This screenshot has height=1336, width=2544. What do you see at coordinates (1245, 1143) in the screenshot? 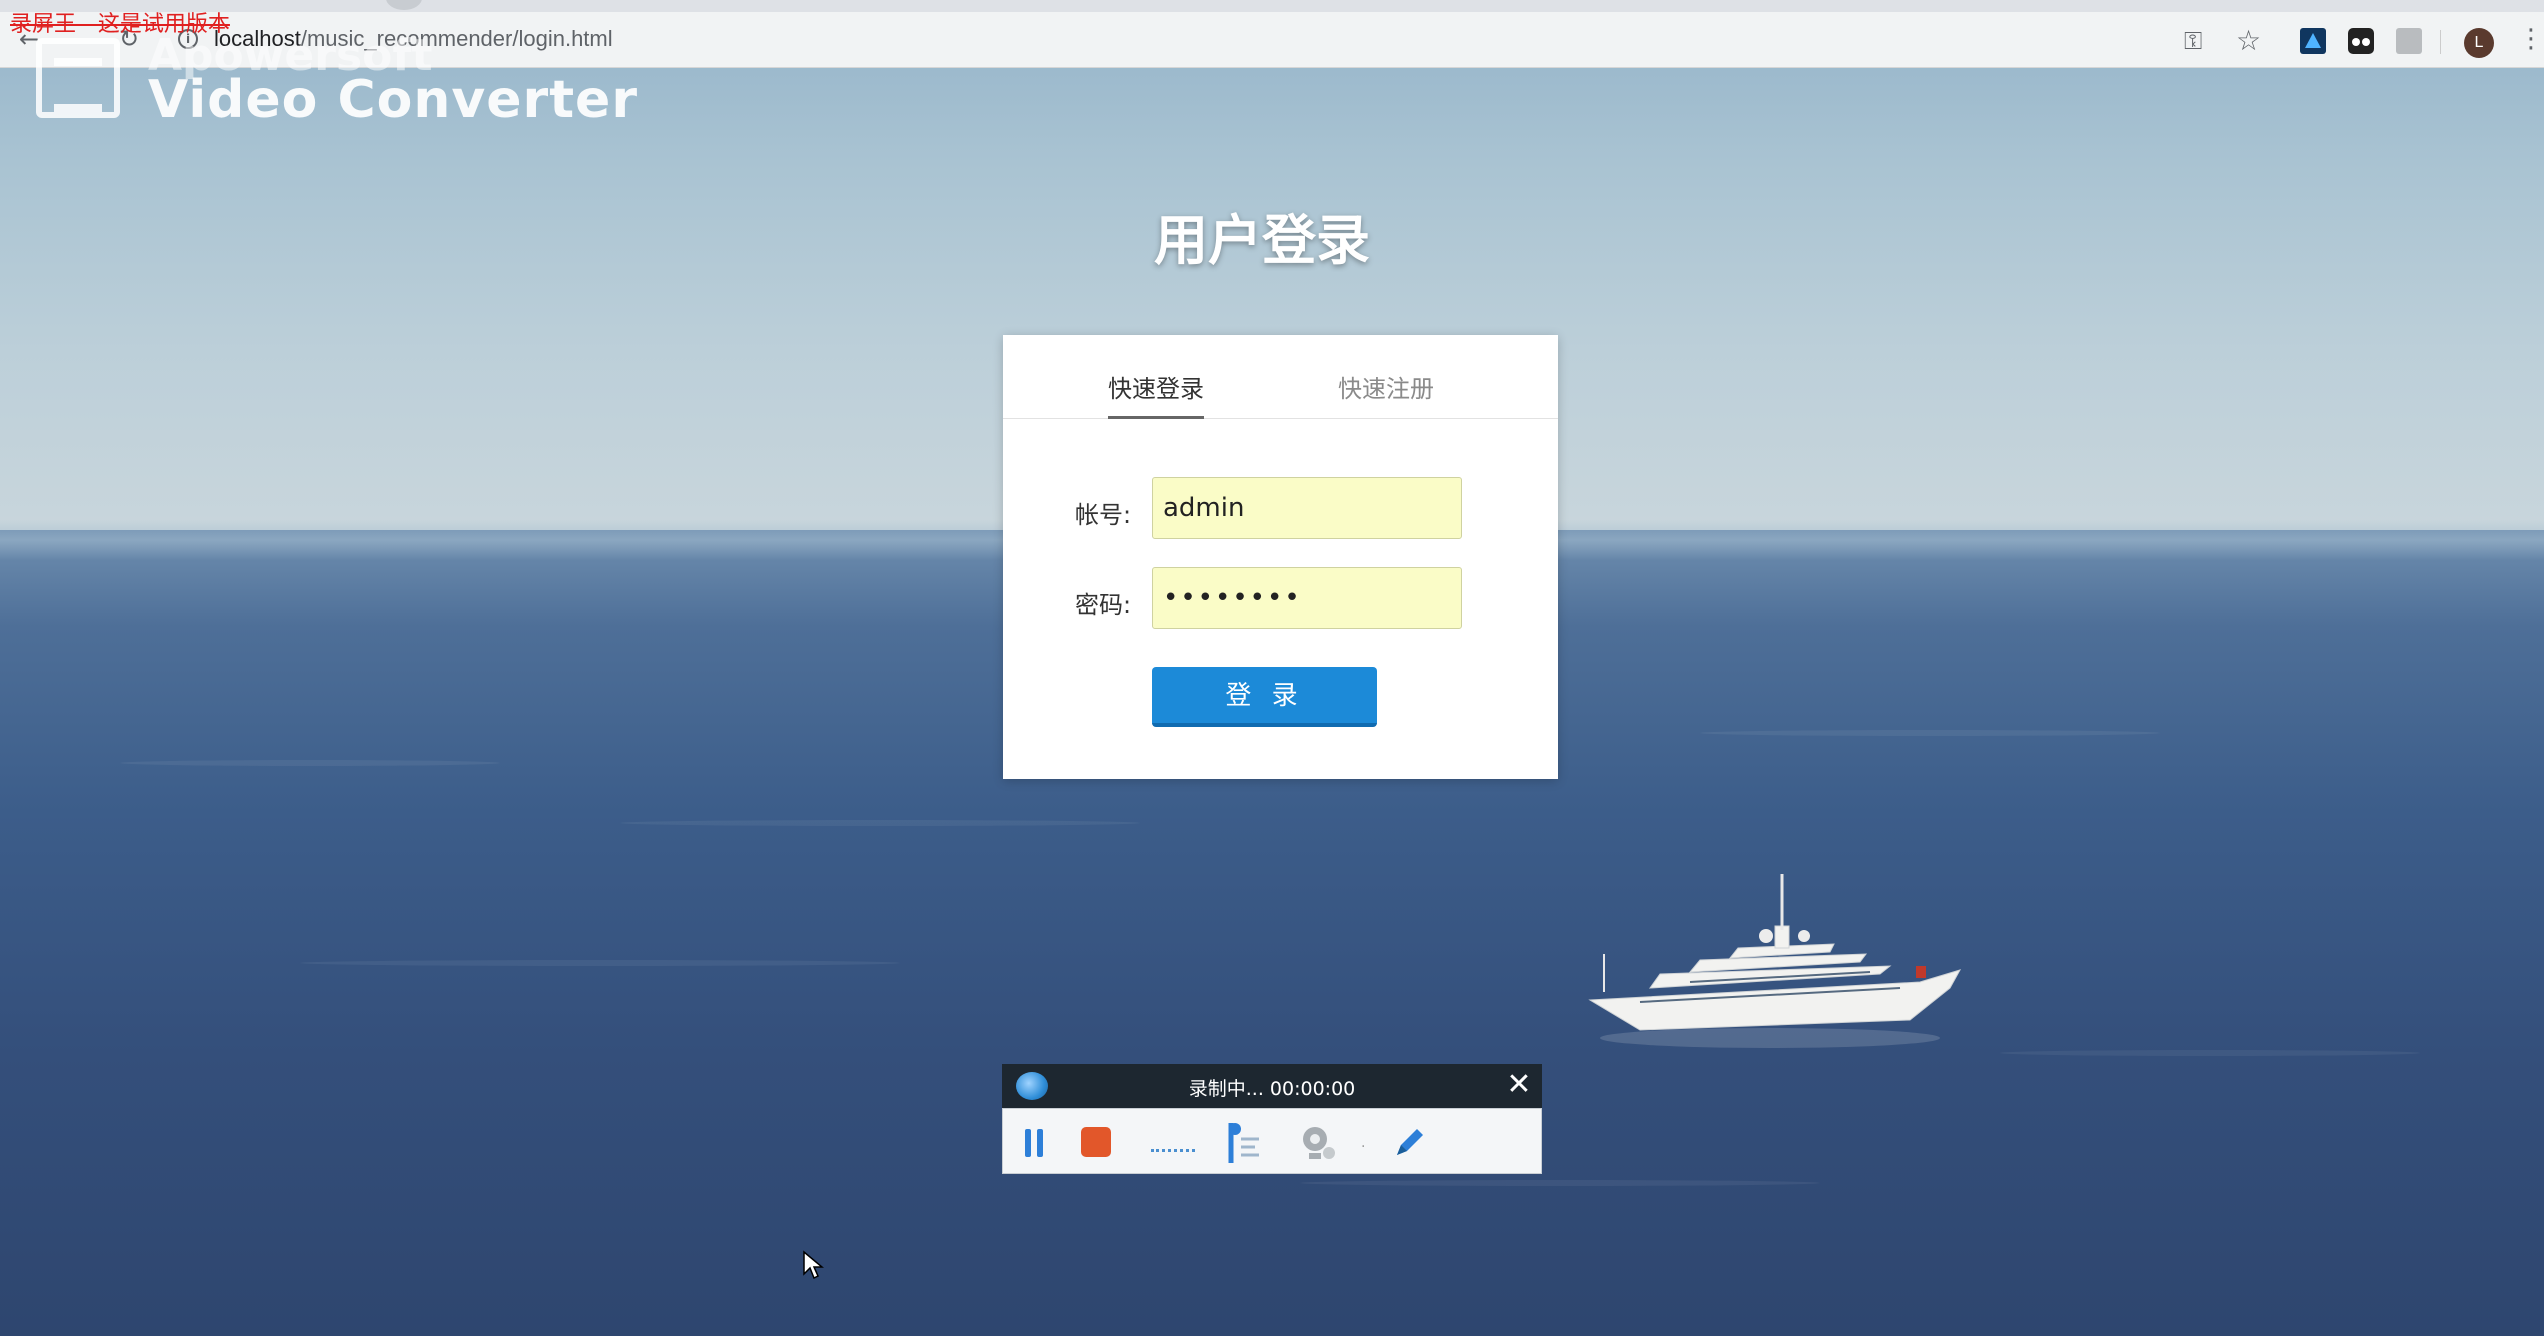
I see `marker-icon` at bounding box center [1245, 1143].